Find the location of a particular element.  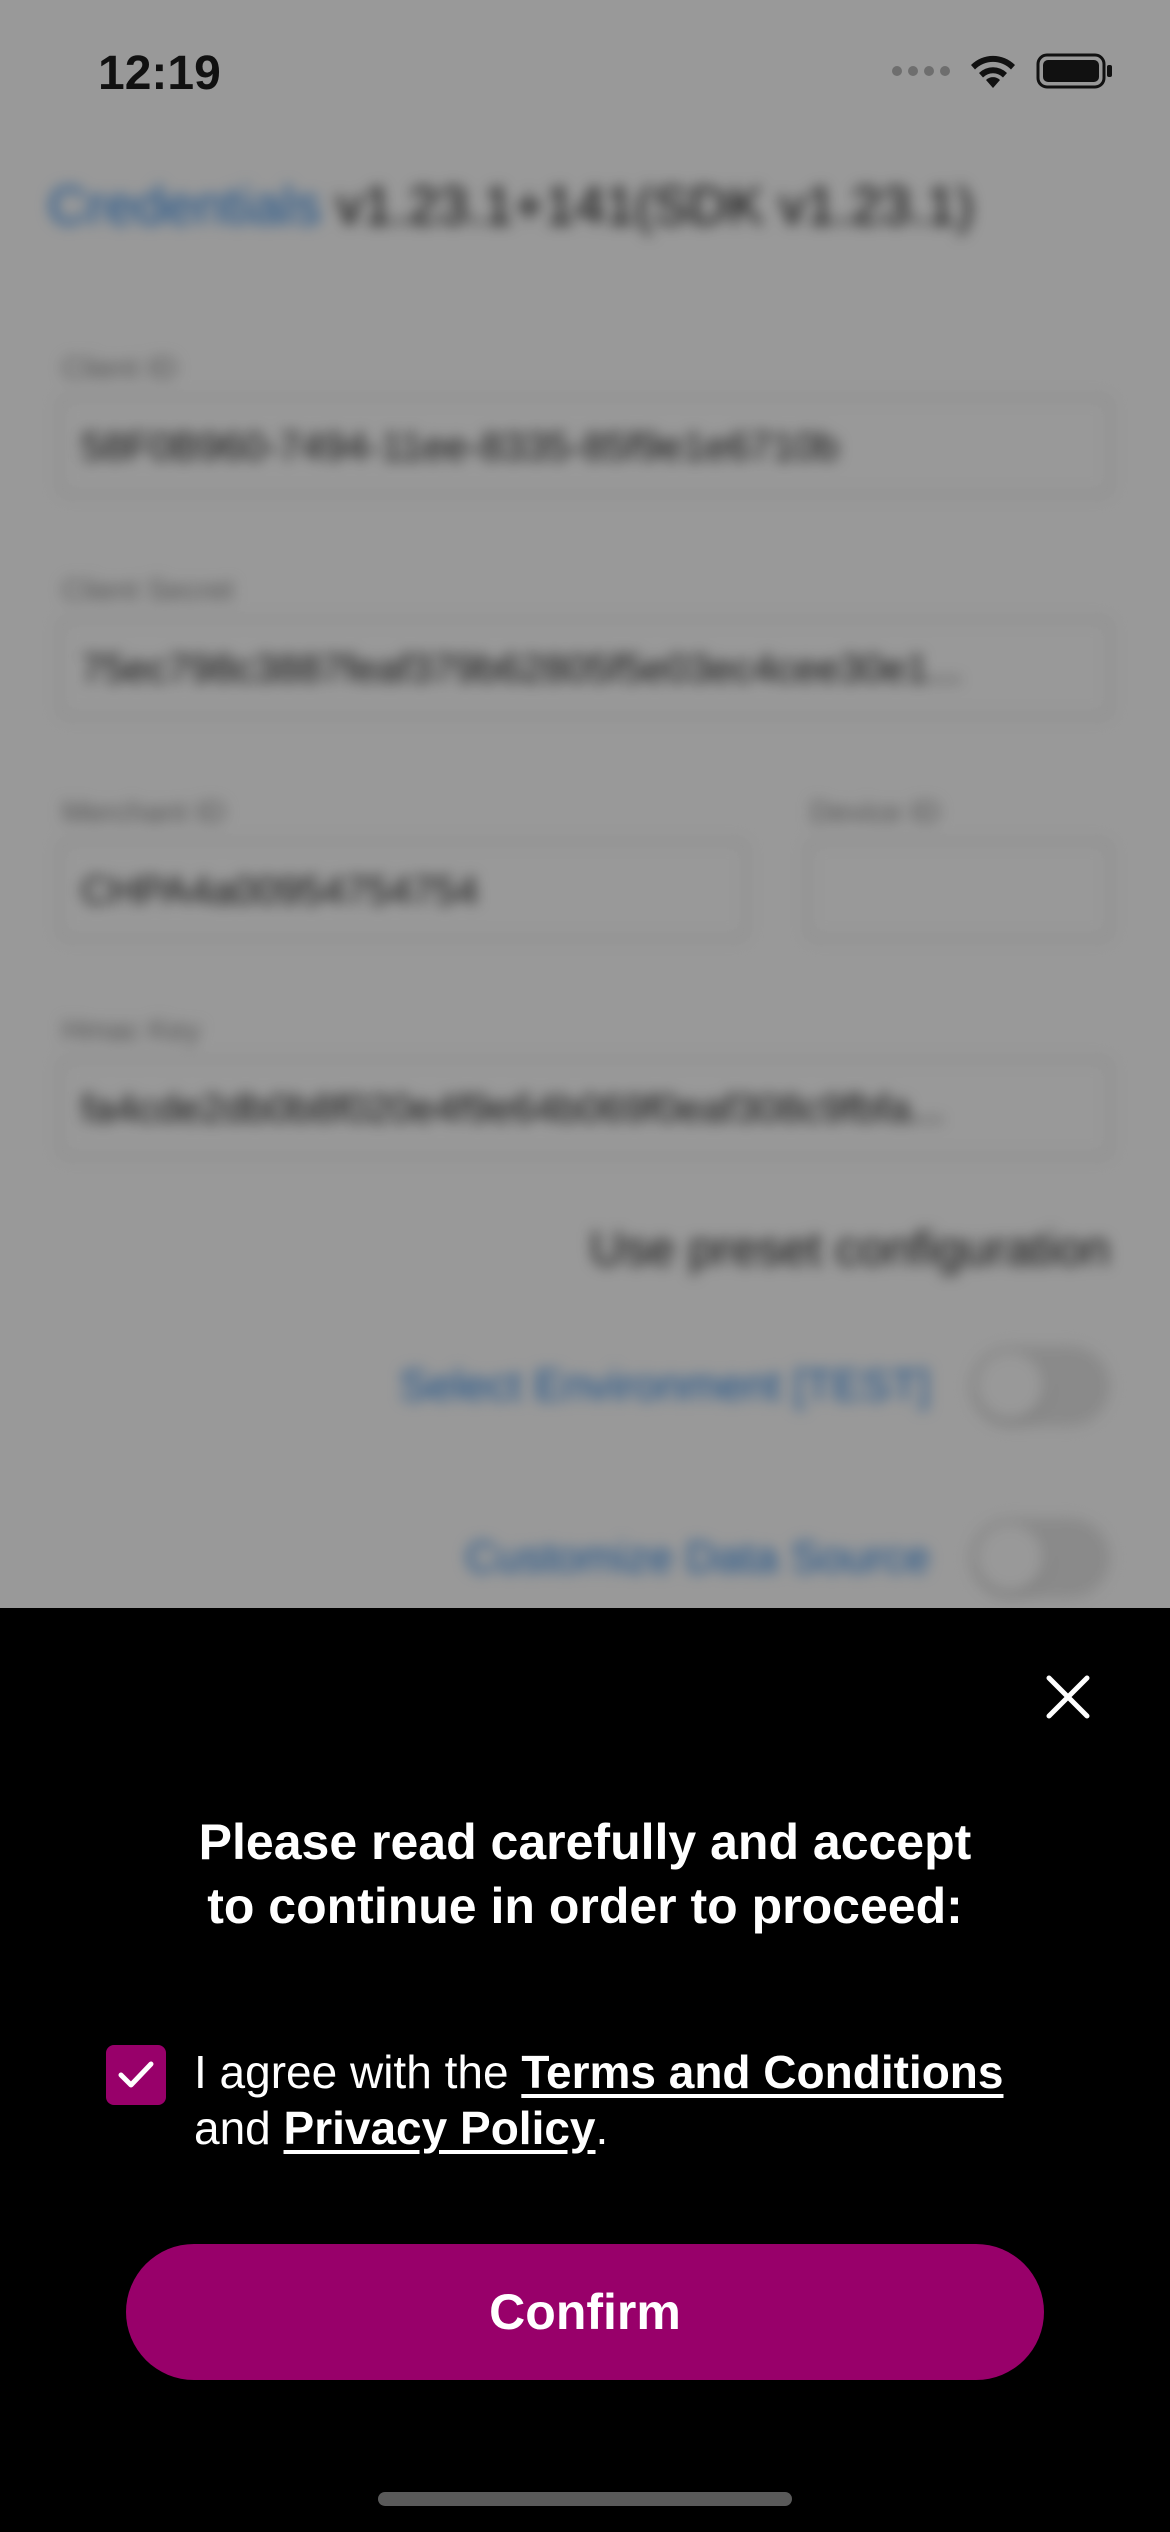

wifi-icon is located at coordinates (993, 71).